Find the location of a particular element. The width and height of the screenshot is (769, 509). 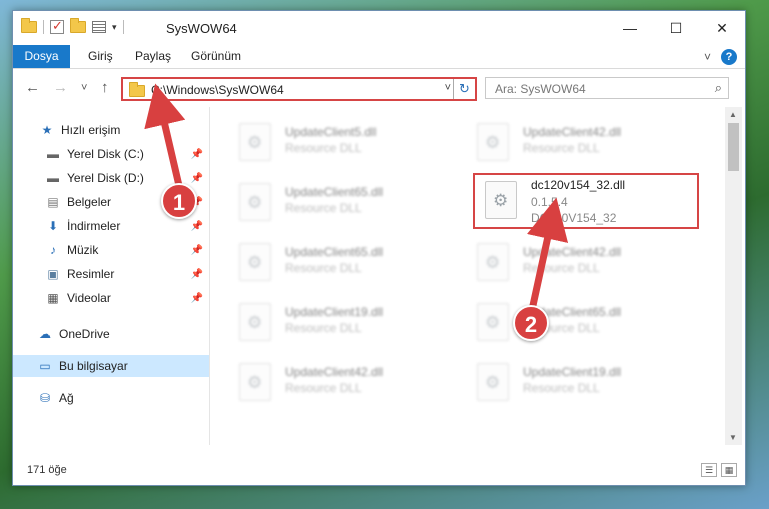

file-name: dc120v154_32.dll is located at coordinates (578, 185).